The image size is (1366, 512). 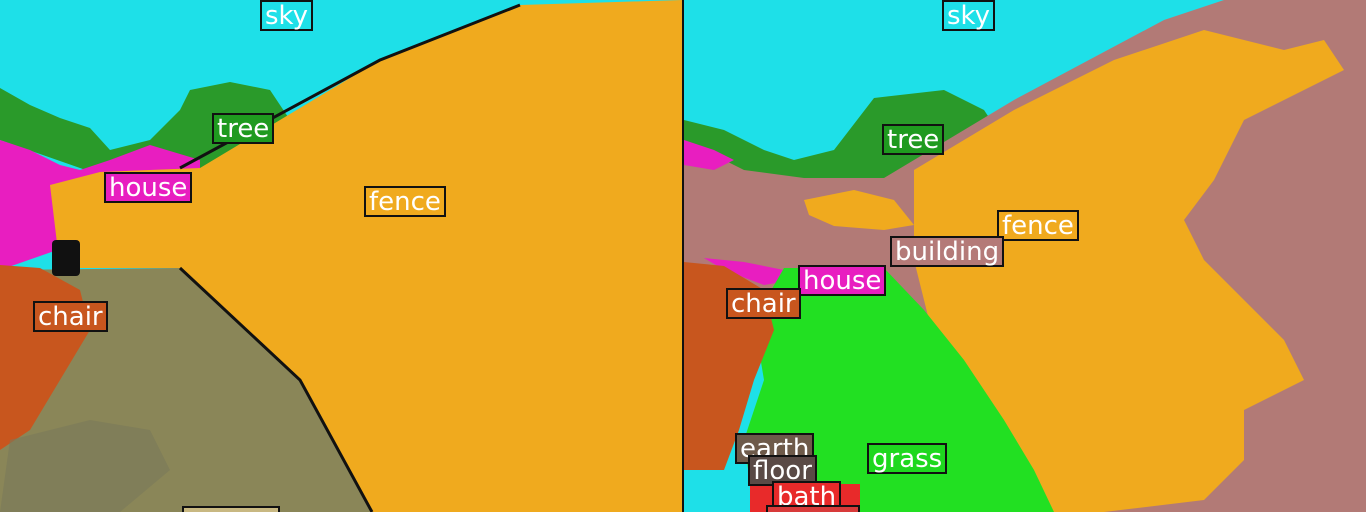 I want to click on bin-object, so click(x=66, y=258).